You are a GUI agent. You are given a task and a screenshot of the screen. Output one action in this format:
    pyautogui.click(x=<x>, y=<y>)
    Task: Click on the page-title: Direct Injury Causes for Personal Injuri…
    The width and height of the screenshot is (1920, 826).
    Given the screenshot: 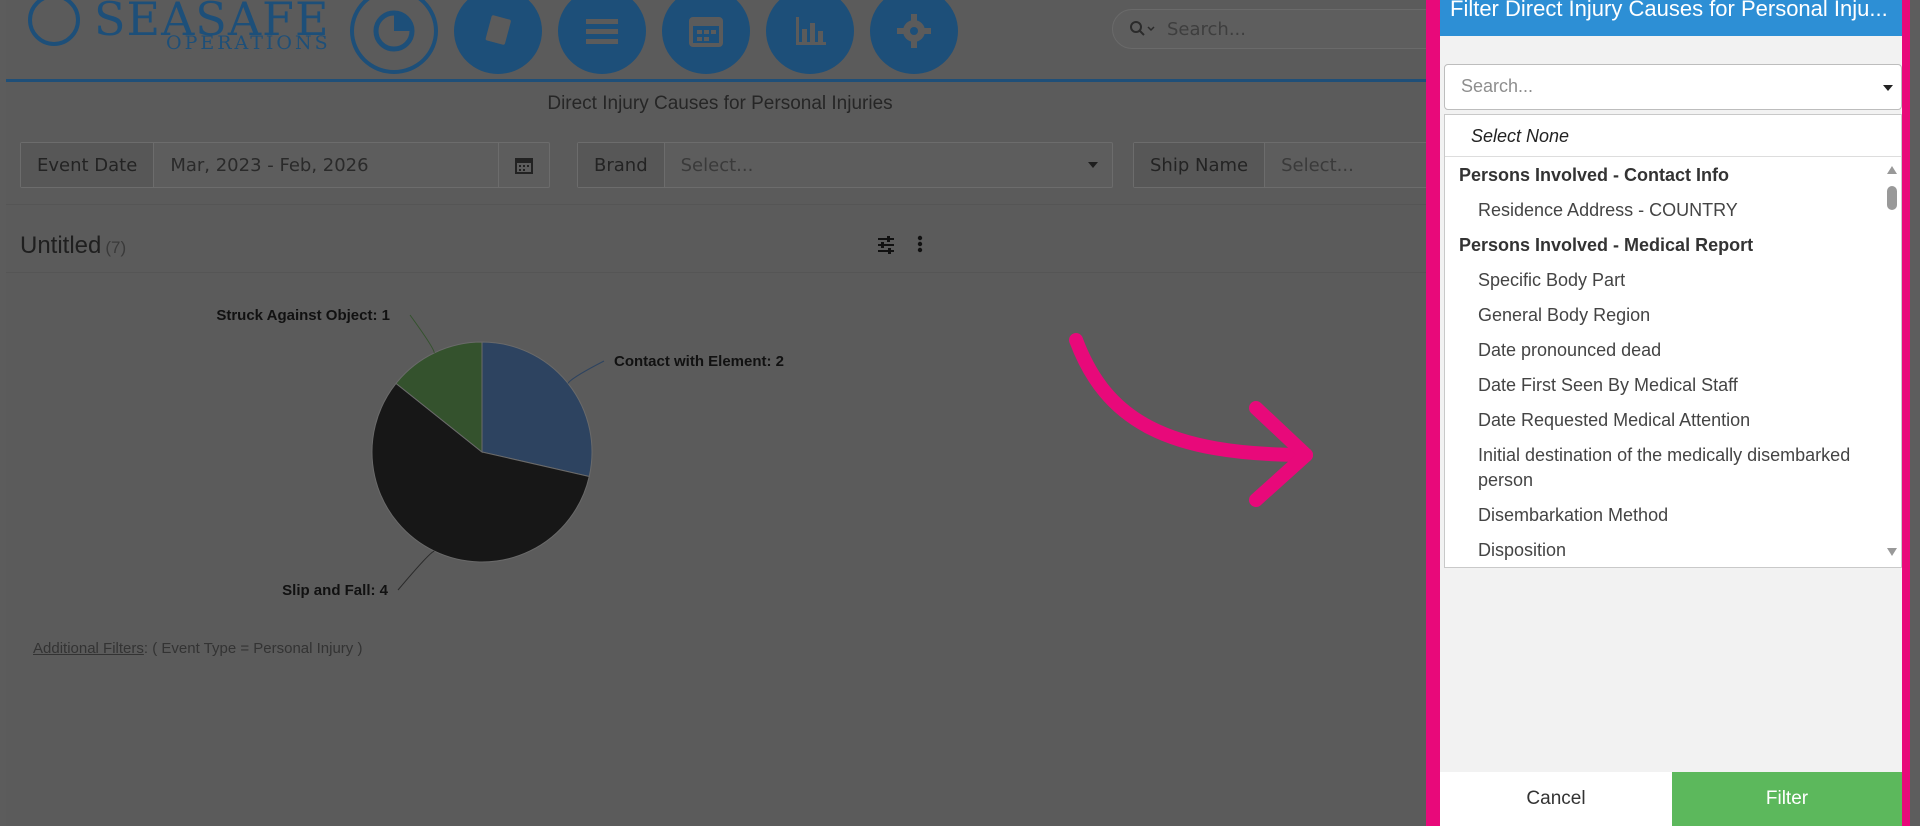 What is the action you would take?
    pyautogui.click(x=720, y=103)
    